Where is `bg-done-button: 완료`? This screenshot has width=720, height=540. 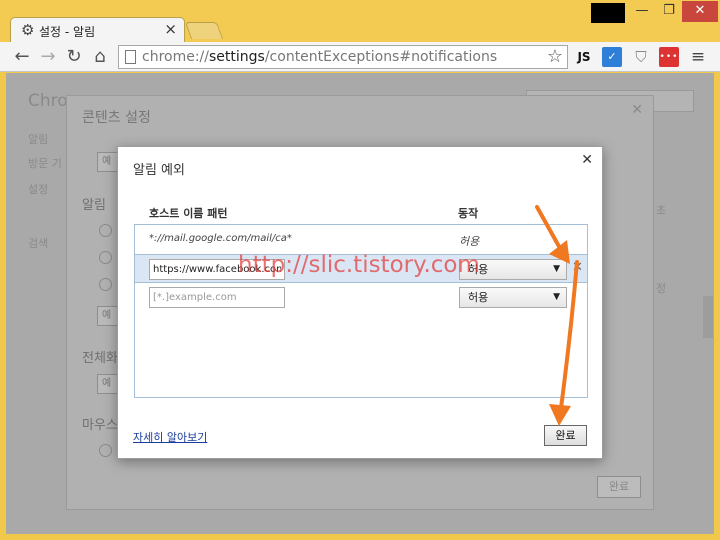
bg-done-button: 완료 is located at coordinates (619, 487).